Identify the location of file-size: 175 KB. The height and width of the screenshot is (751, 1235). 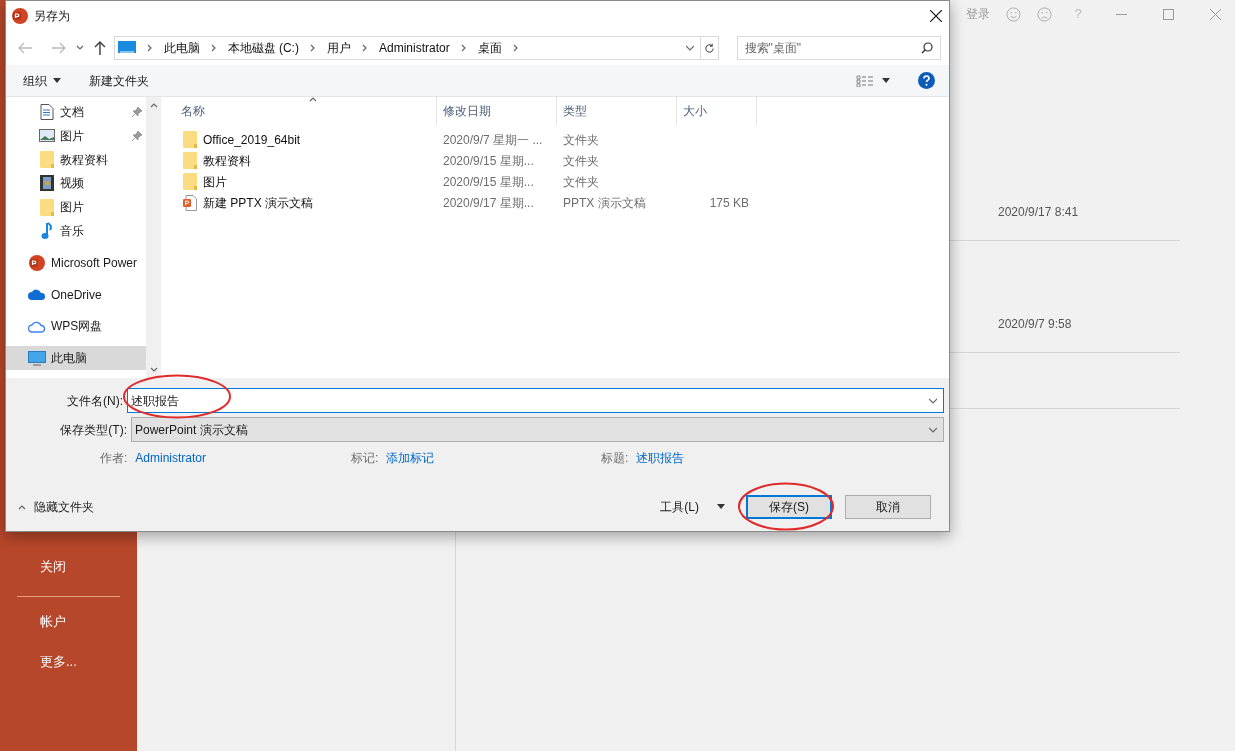
(729, 203).